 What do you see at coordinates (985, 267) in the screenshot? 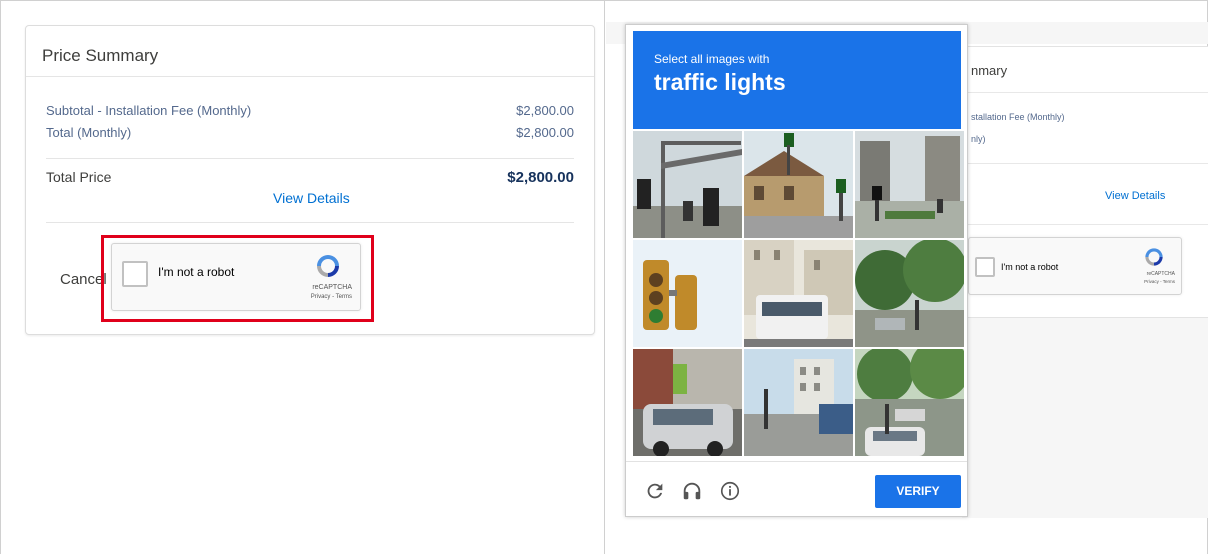
I see `recaptcha-checkbox` at bounding box center [985, 267].